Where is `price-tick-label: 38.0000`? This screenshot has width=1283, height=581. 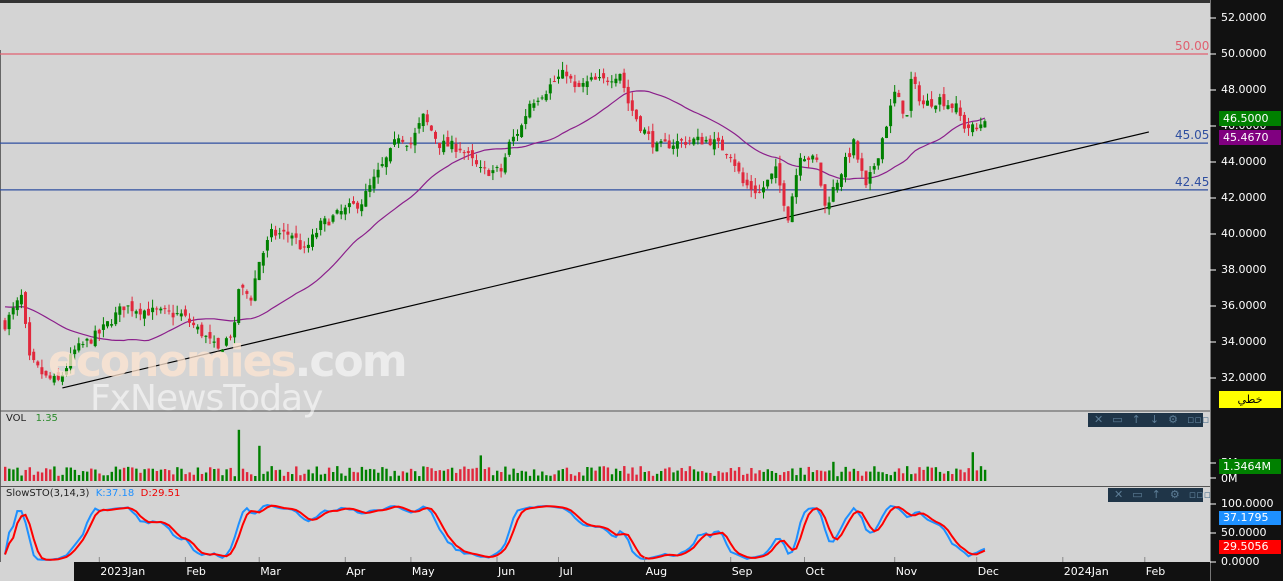 price-tick-label: 38.0000 is located at coordinates (1244, 269).